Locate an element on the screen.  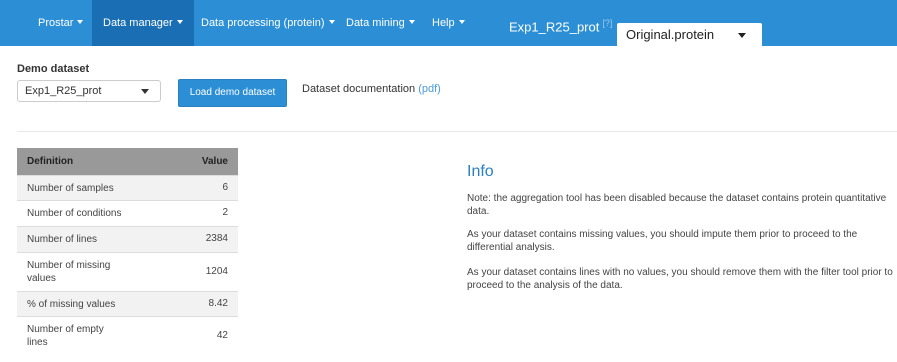
nav-help-label: Help is located at coordinates (443, 23).